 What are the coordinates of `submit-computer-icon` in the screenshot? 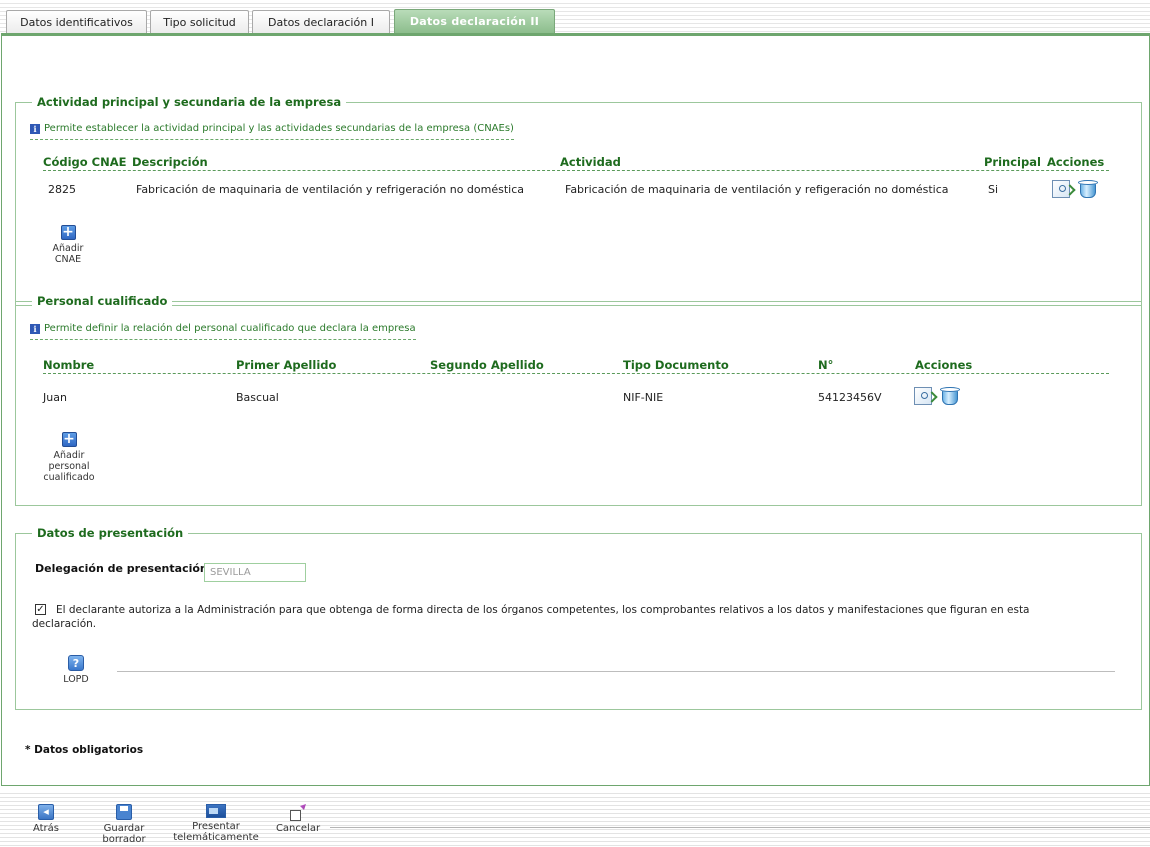 It's located at (216, 811).